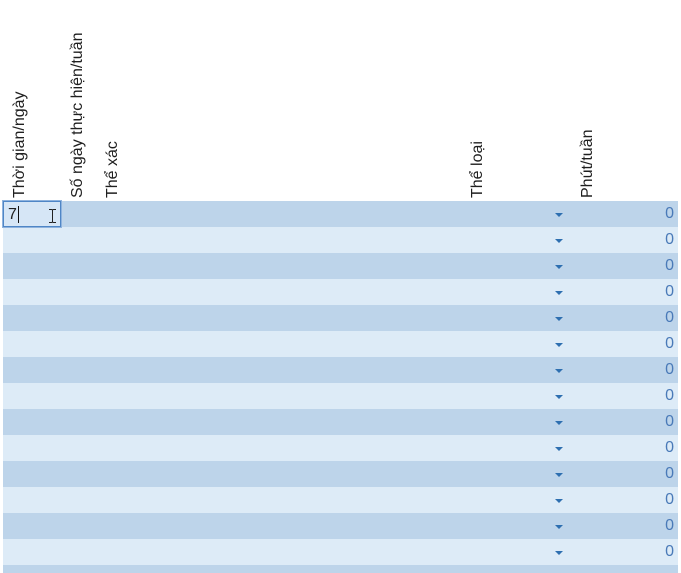 This screenshot has width=681, height=573. Describe the element at coordinates (19, 144) in the screenshot. I see `header-label-thoi-gian: Thời gian/ngày` at that location.